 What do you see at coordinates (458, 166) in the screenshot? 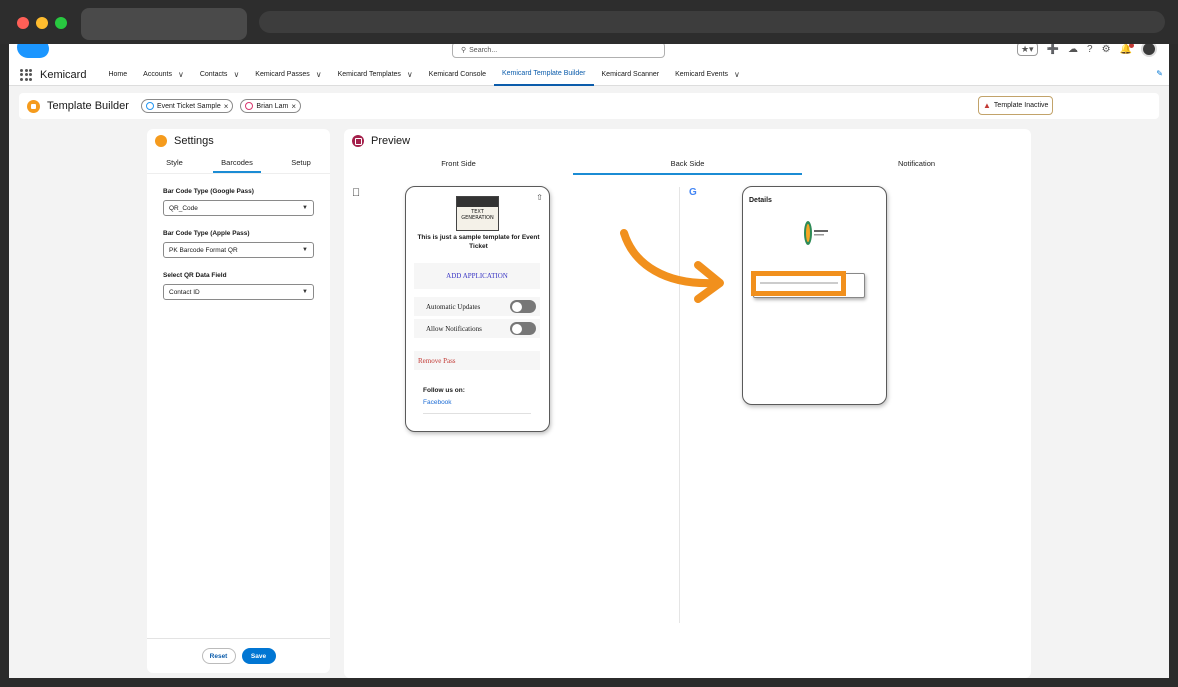
I see `tab-front-side: Front Side` at bounding box center [458, 166].